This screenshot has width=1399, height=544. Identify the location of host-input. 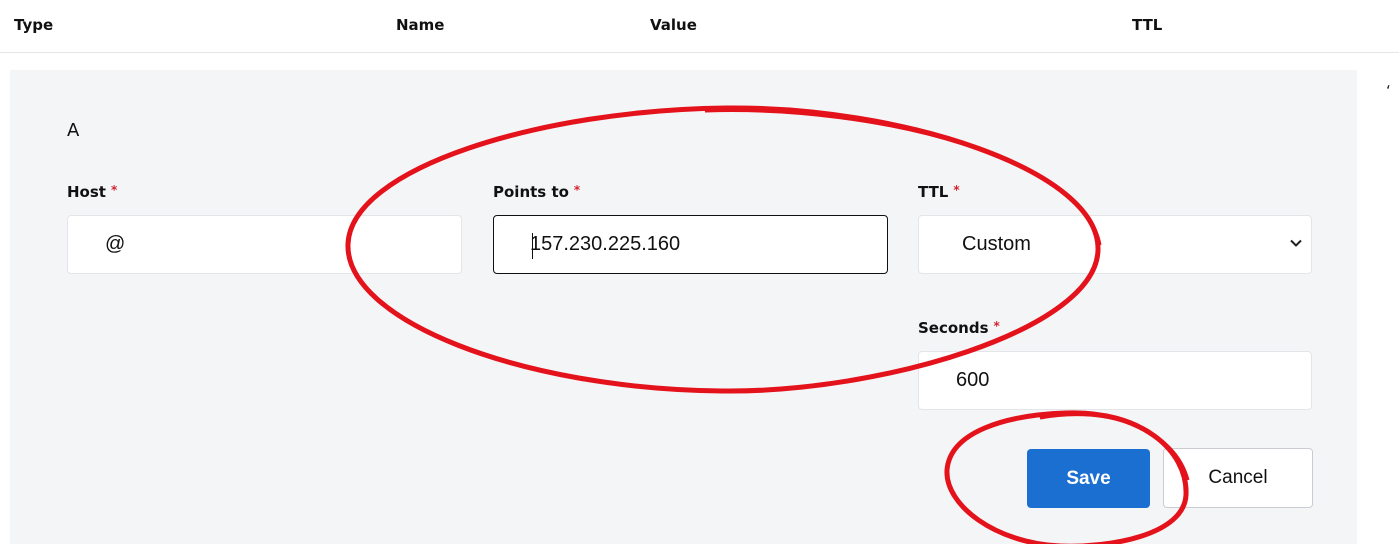
(264, 244).